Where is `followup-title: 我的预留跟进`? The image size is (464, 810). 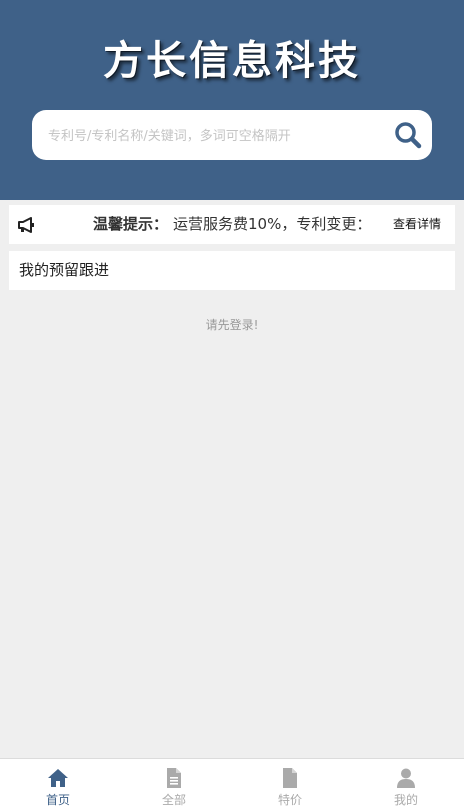 followup-title: 我的预留跟进 is located at coordinates (64, 270).